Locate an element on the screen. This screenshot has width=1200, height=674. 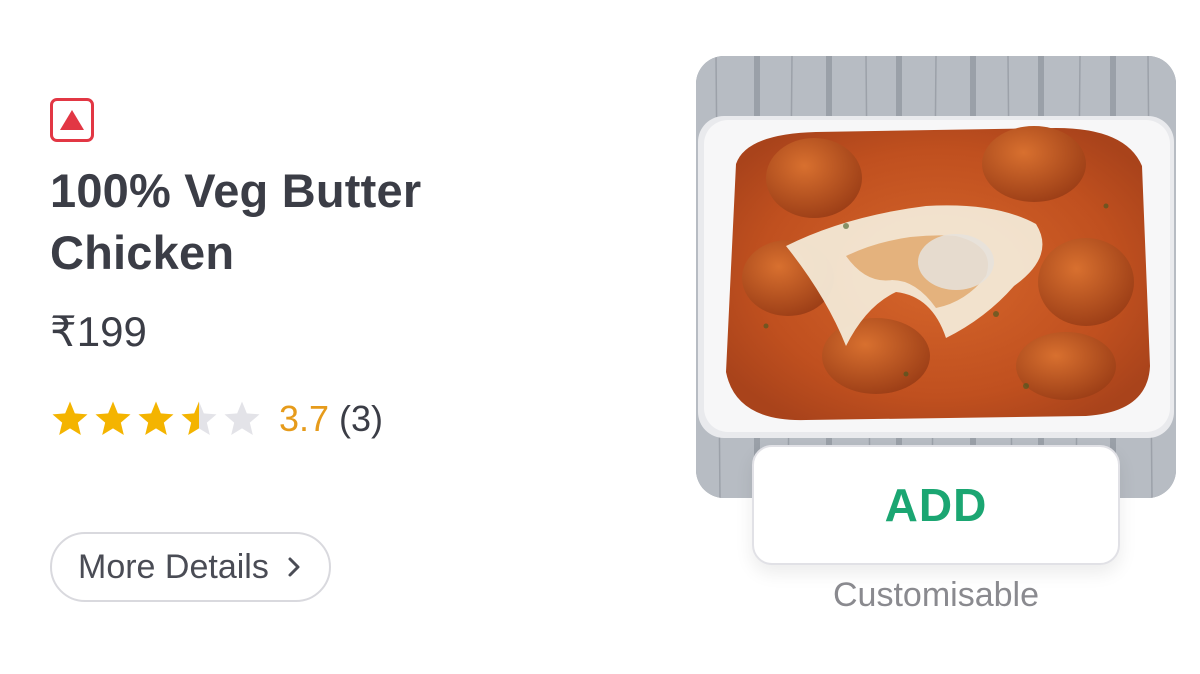
more-details-button: More Details is located at coordinates (190, 567).